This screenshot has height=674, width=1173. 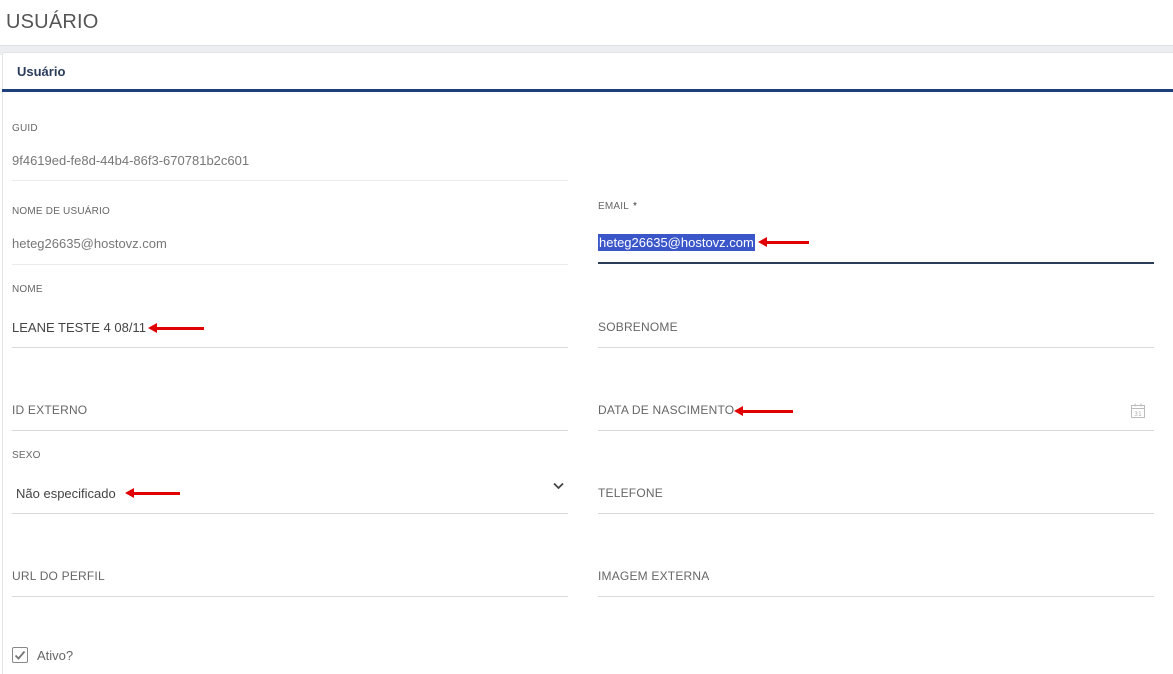 I want to click on telefone-underline, so click(x=876, y=513).